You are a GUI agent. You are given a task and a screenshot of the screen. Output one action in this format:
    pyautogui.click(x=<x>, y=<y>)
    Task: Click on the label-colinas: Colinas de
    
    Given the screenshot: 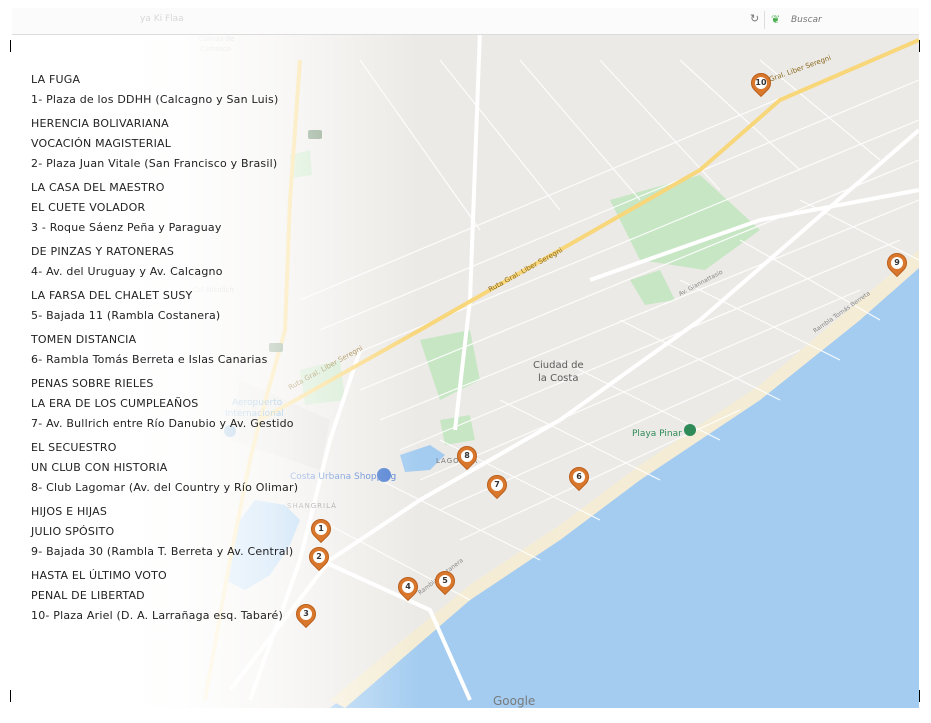 What is the action you would take?
    pyautogui.click(x=216, y=39)
    